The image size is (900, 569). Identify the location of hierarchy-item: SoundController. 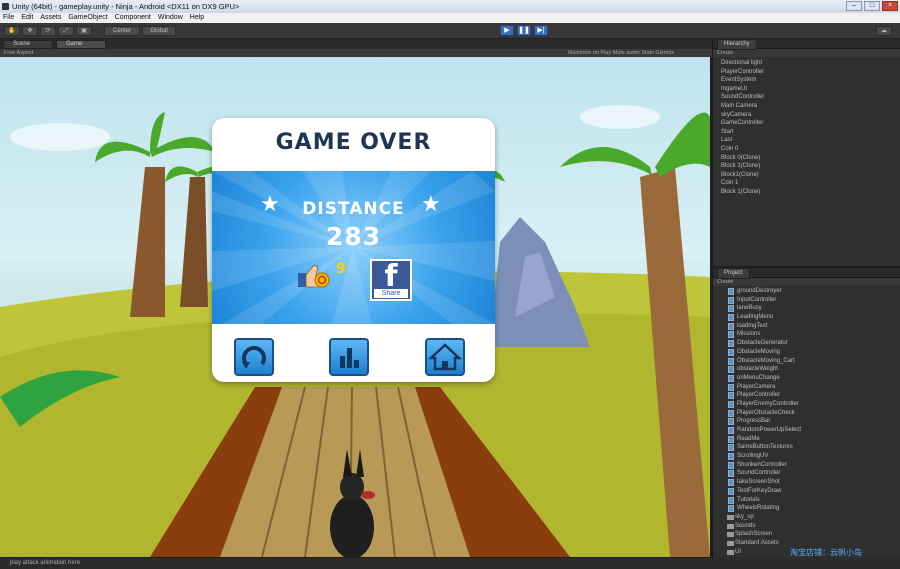
(806, 97).